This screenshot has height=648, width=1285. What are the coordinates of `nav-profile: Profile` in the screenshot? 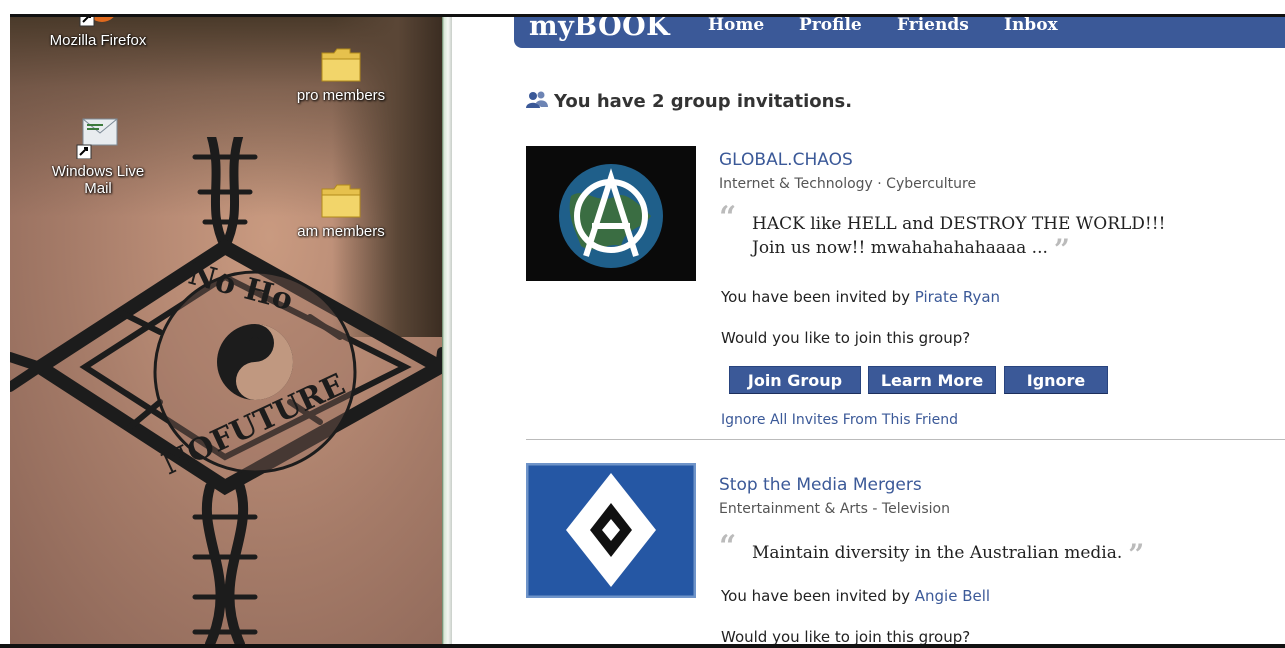 It's located at (830, 26).